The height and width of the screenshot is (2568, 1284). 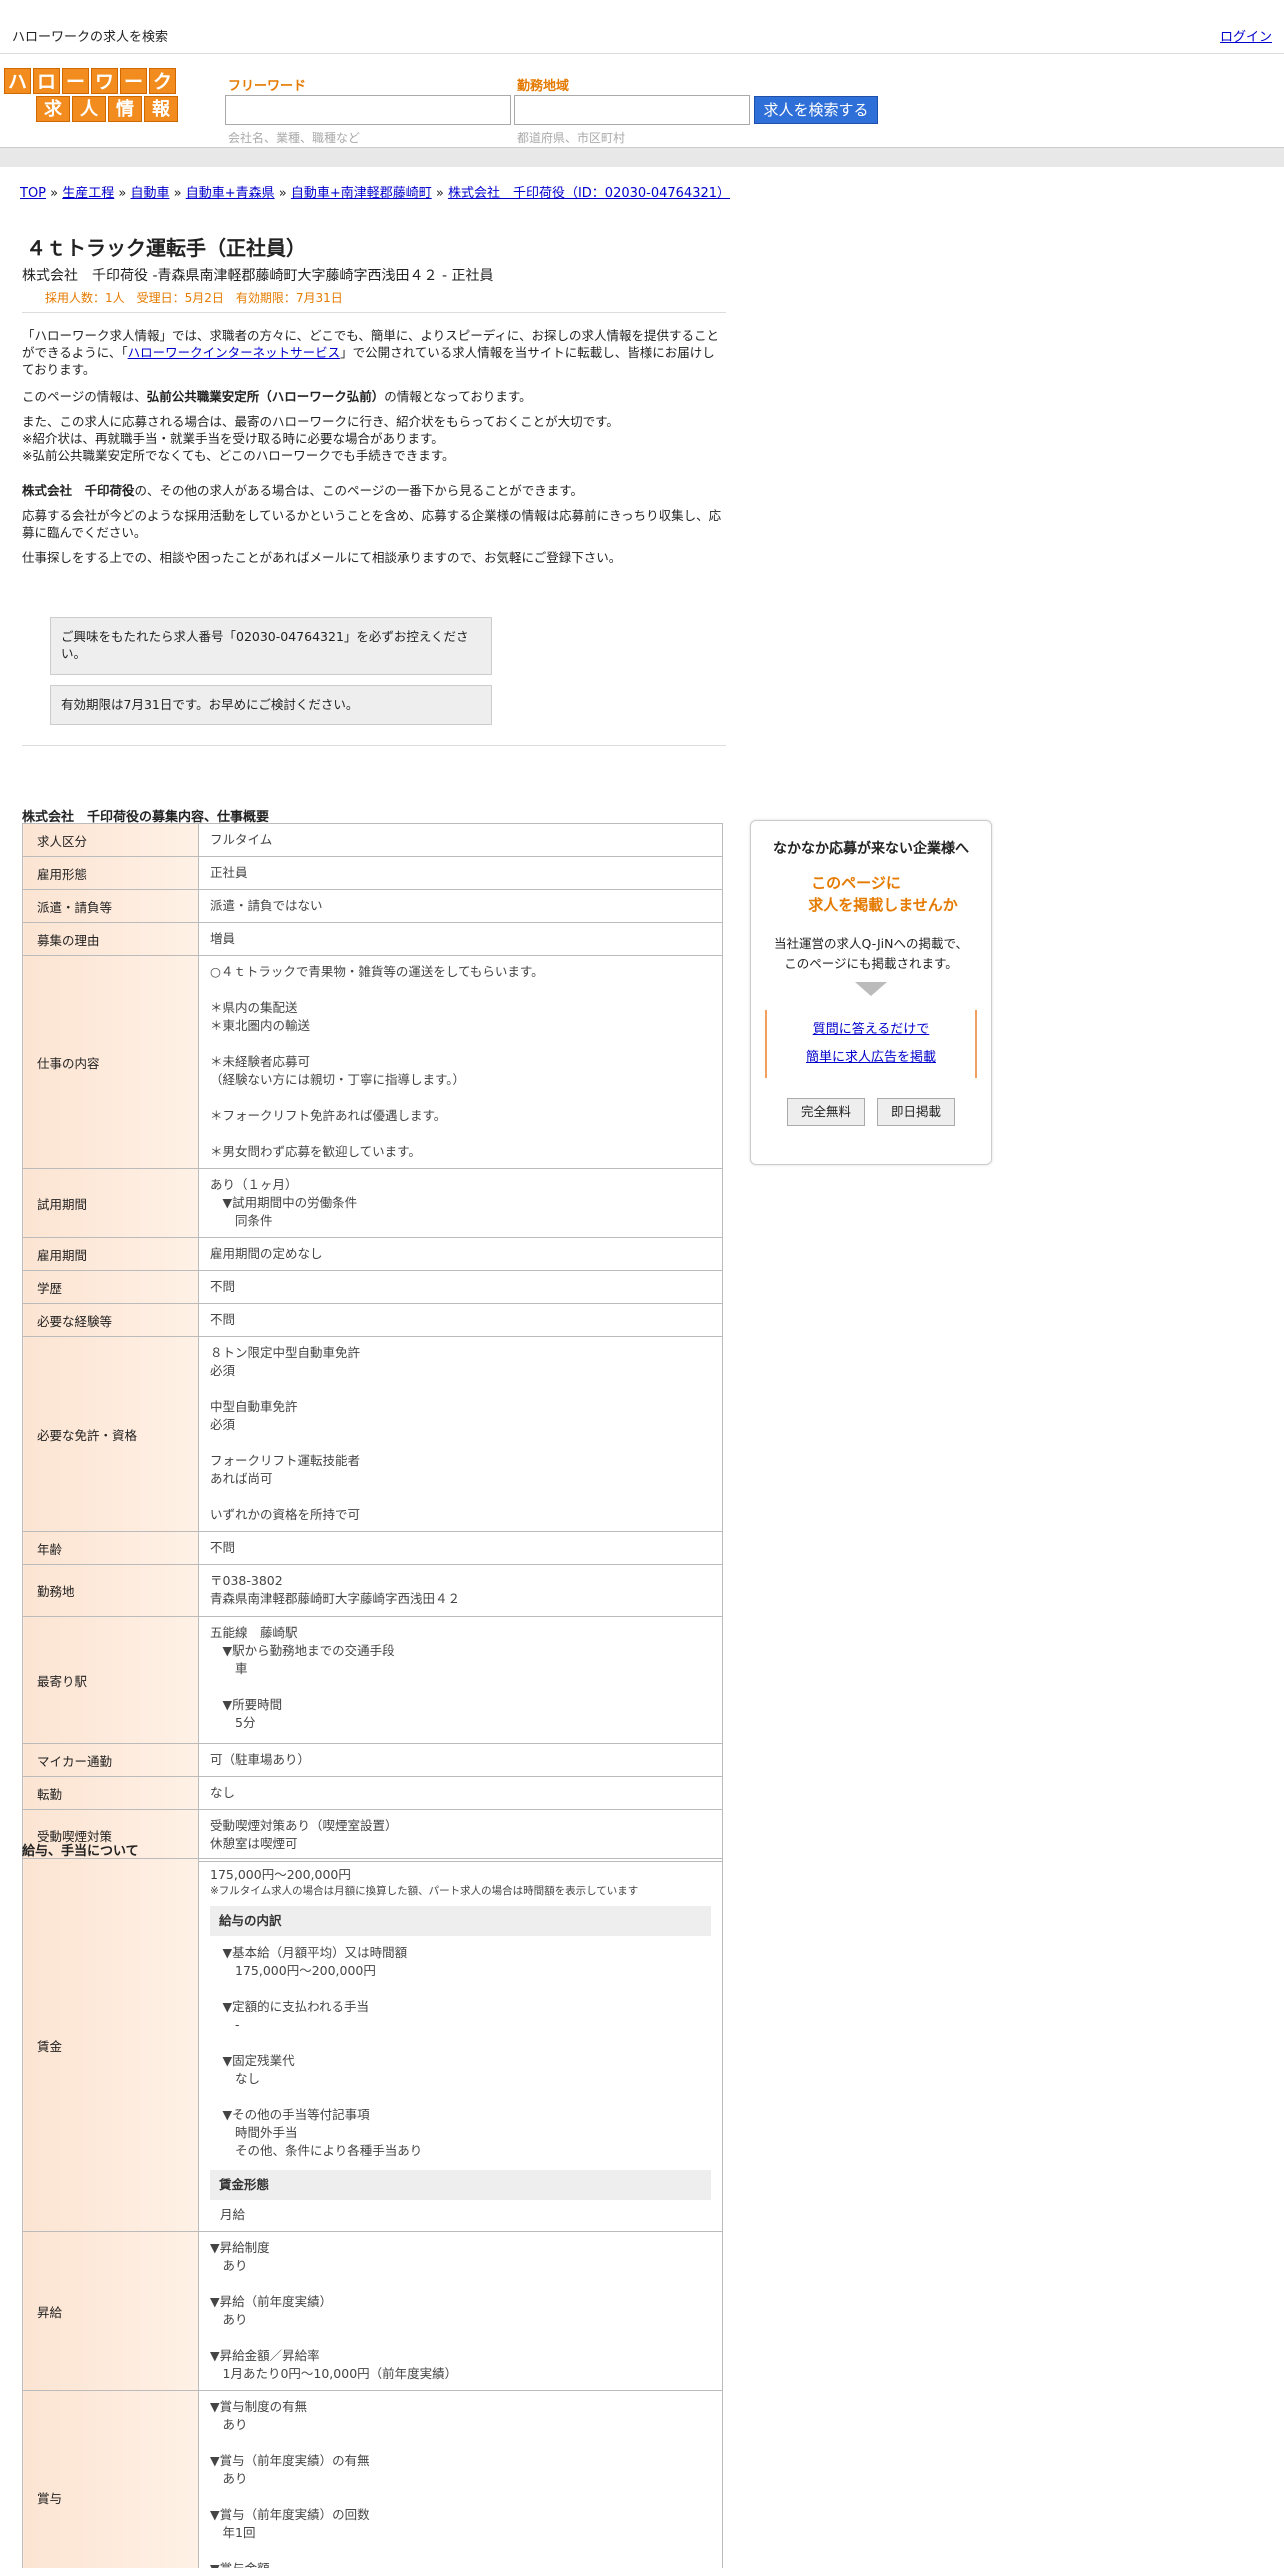 I want to click on recruit-meta: 採用人数：1人 受理日：5月2日 有効期限：7月31日, so click(x=194, y=298).